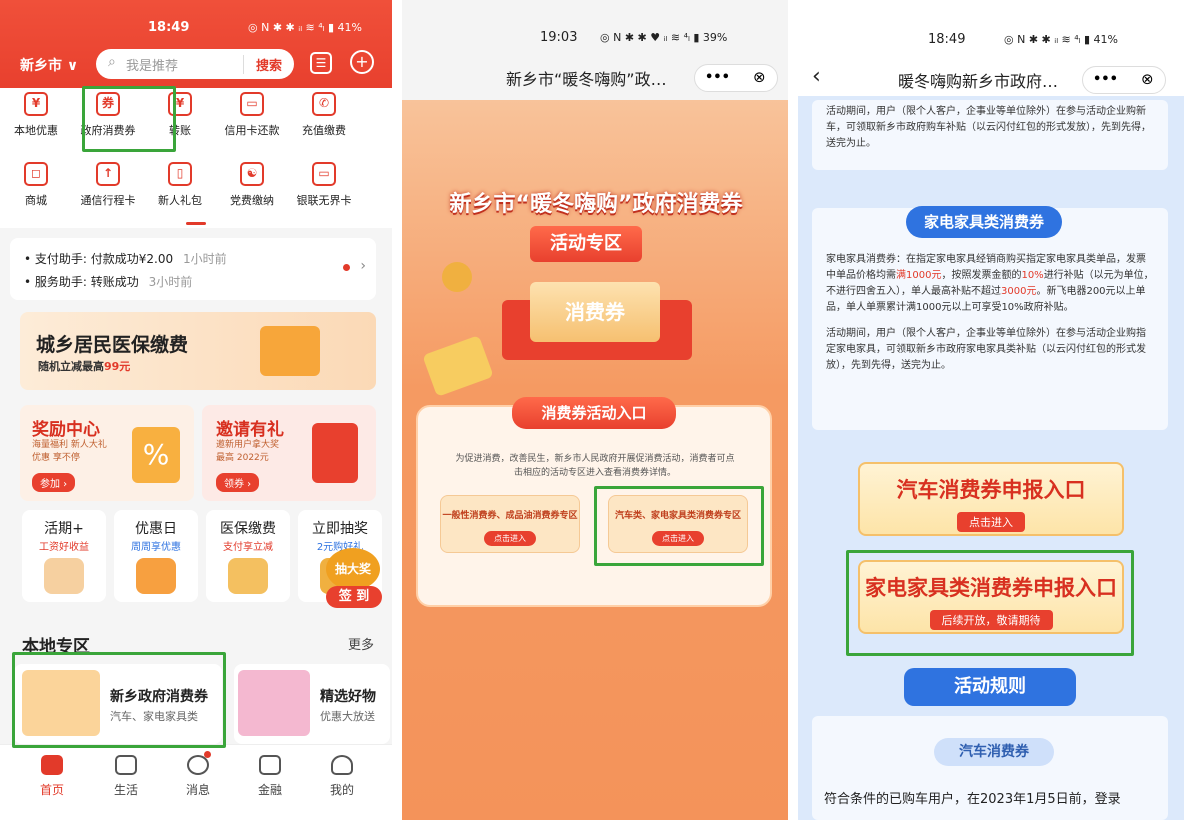  I want to click on car-coupon-apply-entry: 汽车消费券申报入口 点击进入, so click(991, 499).